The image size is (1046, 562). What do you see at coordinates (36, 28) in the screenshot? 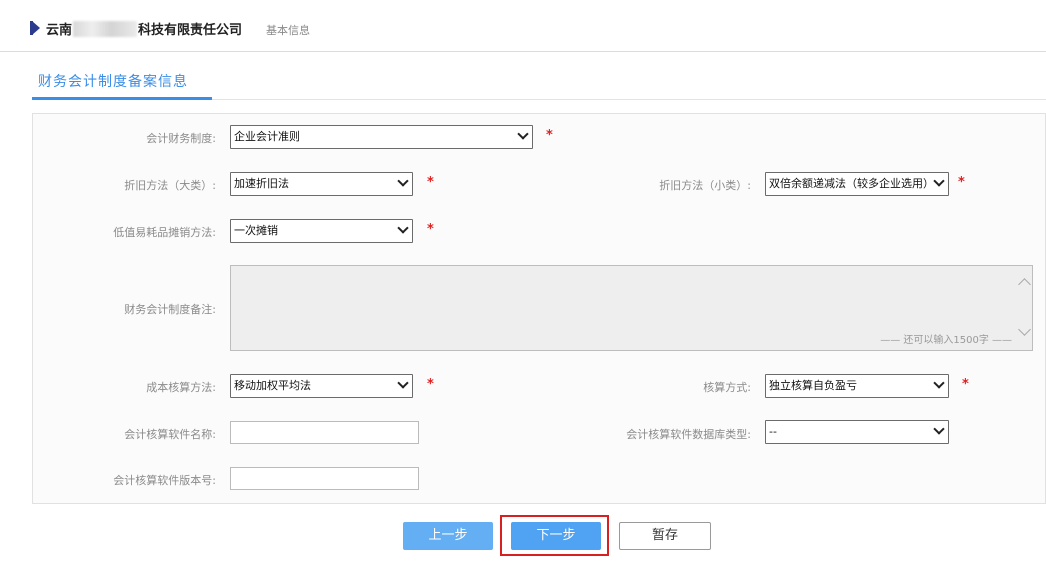
I see `header-arrow-icon` at bounding box center [36, 28].